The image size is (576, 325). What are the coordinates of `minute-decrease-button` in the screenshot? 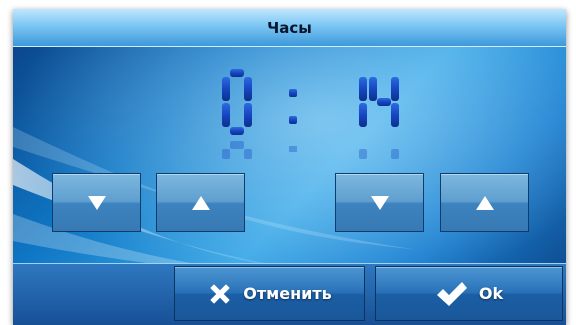 It's located at (379, 202).